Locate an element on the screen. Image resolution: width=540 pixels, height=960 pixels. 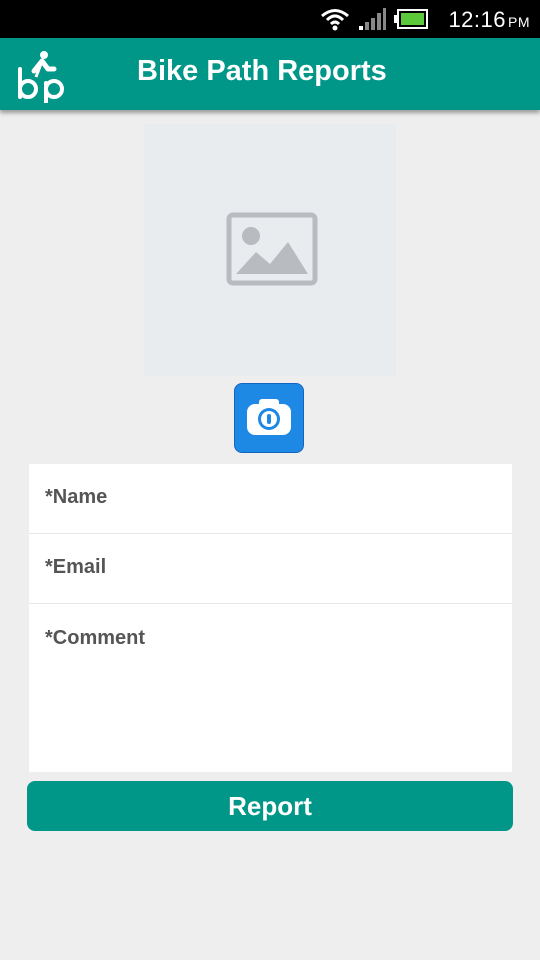
app-bar: Bike Path Reports is located at coordinates (270, 74).